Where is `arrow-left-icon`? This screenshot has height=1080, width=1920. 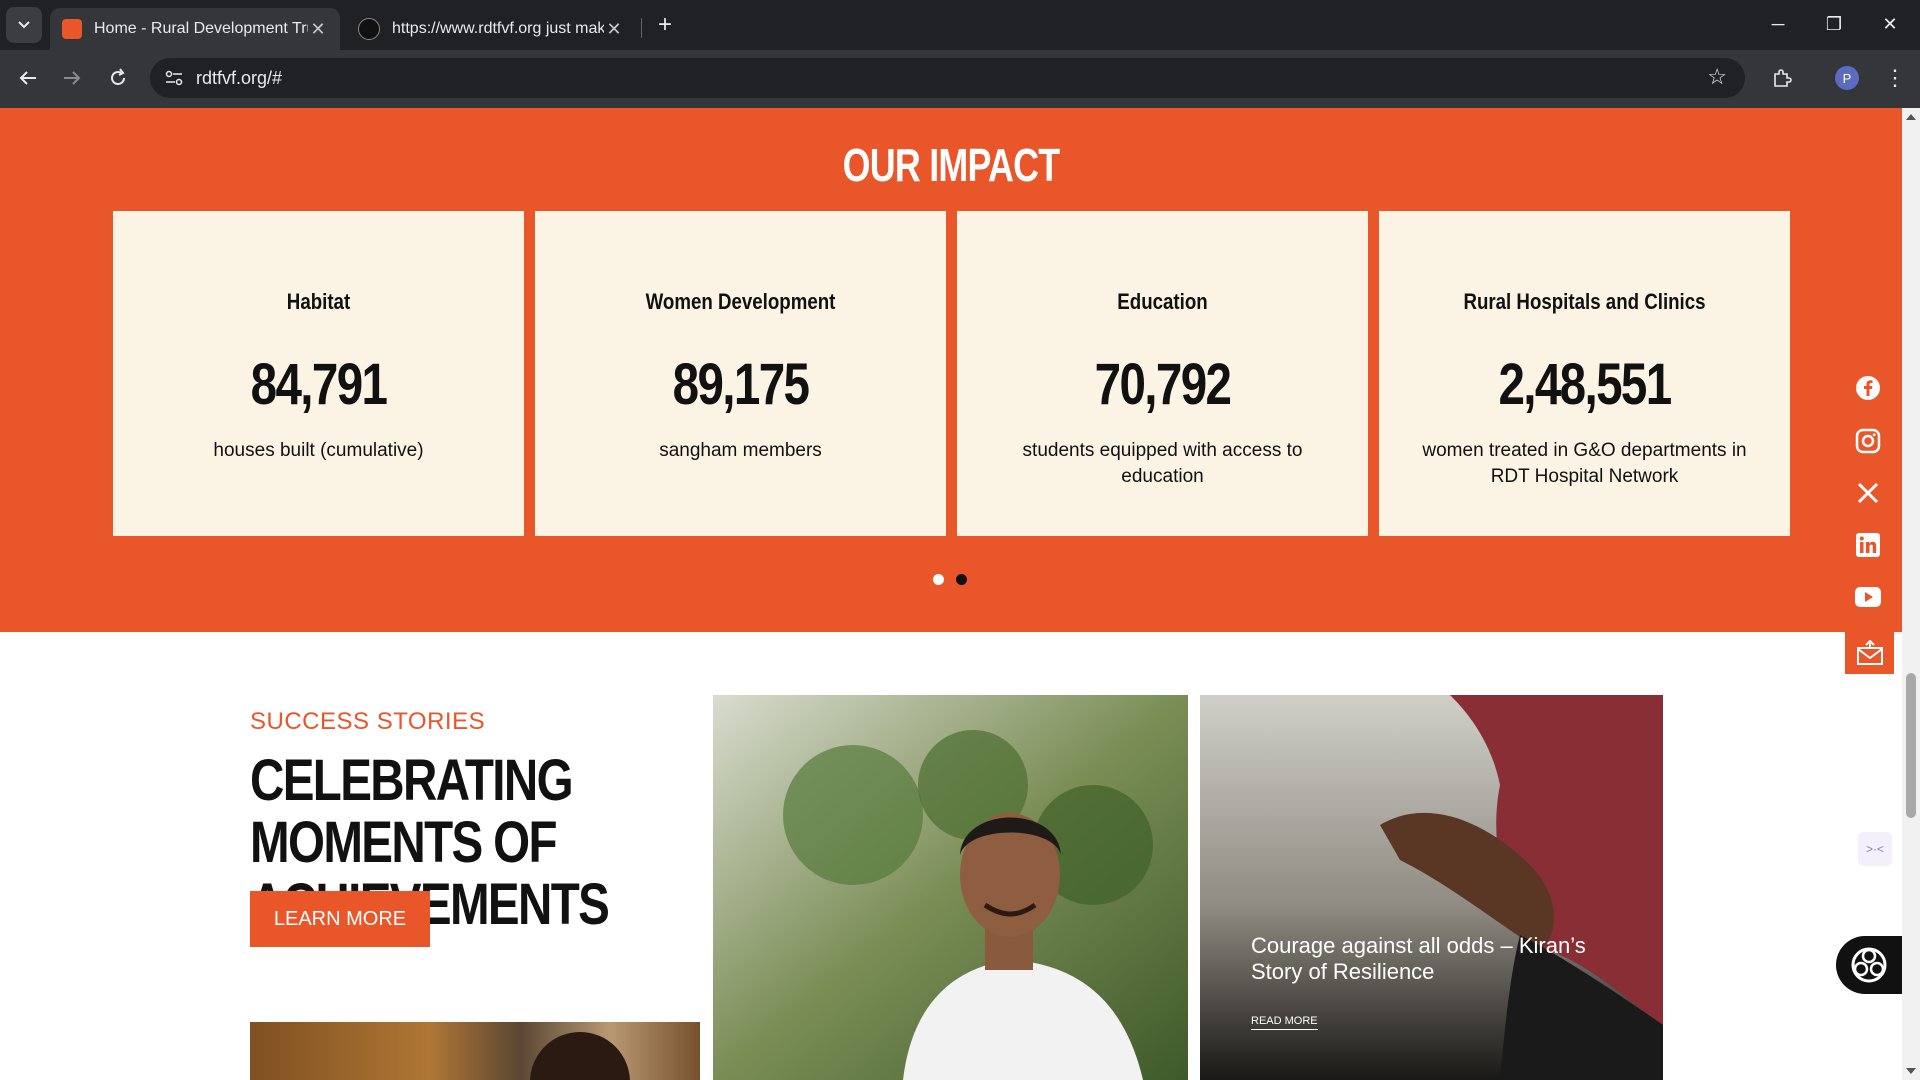 arrow-left-icon is located at coordinates (27, 78).